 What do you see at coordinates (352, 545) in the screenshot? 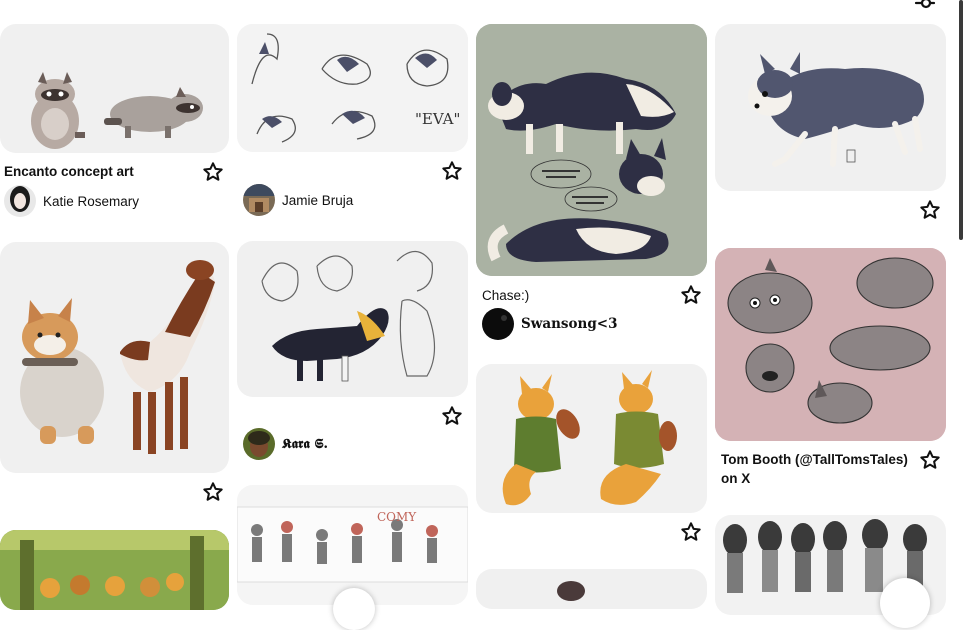
I see `pin-image-character-sheet: COMY` at bounding box center [352, 545].